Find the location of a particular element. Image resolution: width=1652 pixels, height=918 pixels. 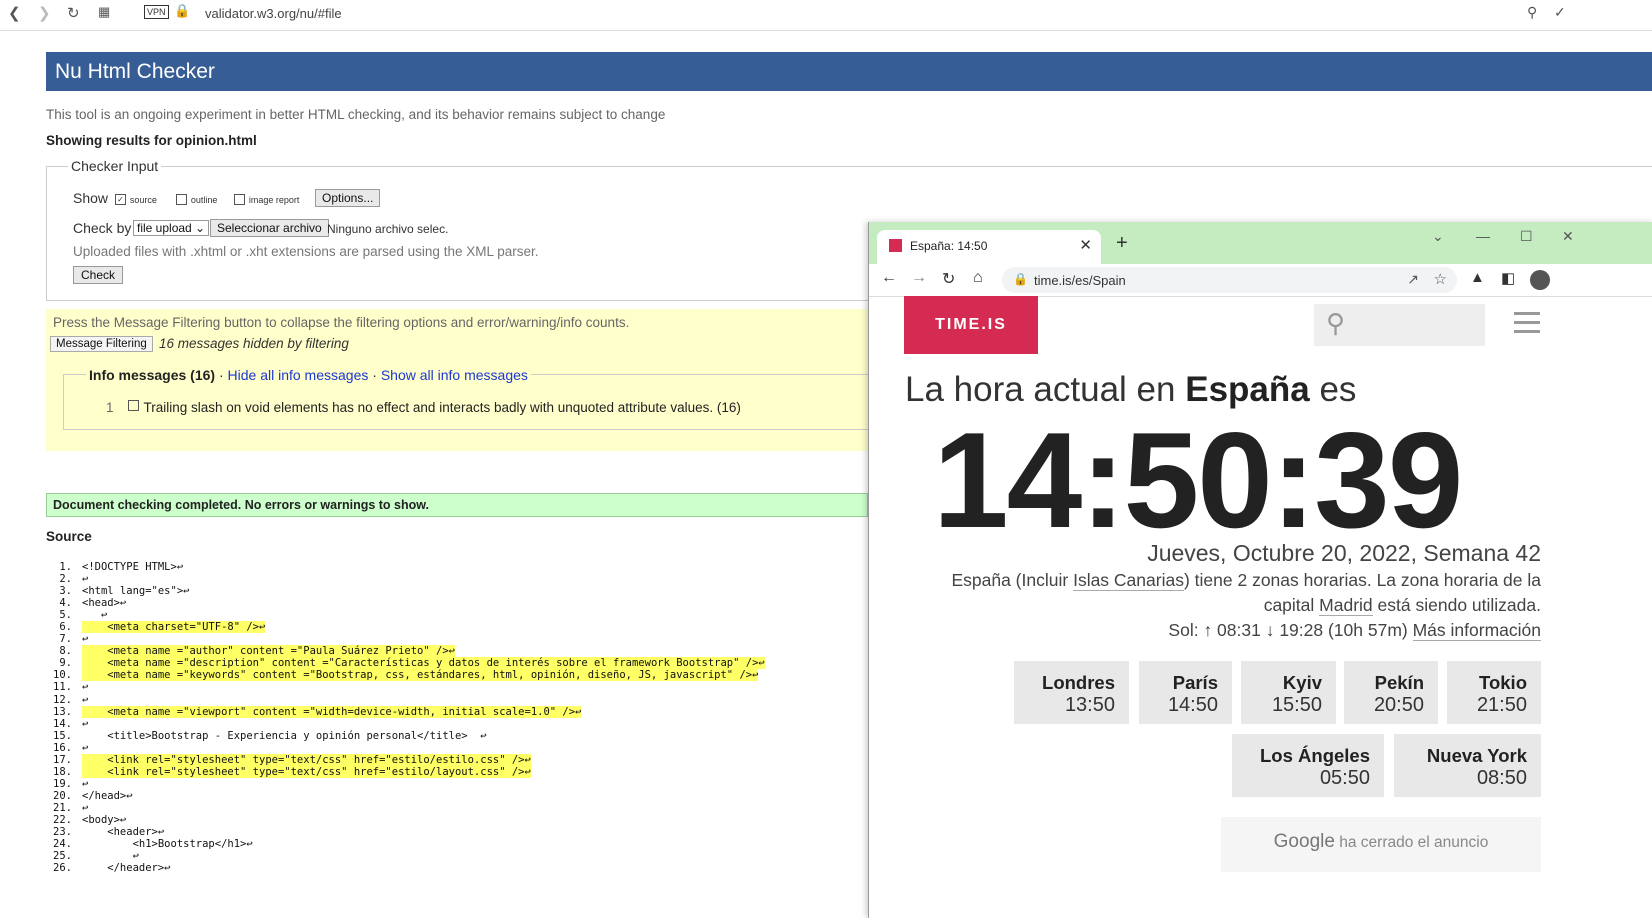

show-image-report-option: image report is located at coordinates (266, 198).